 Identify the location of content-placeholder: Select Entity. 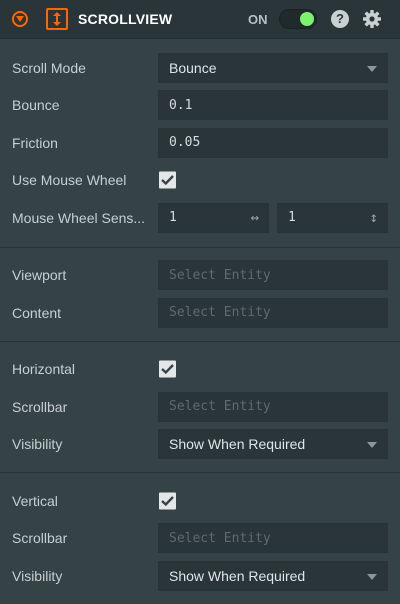
(220, 313).